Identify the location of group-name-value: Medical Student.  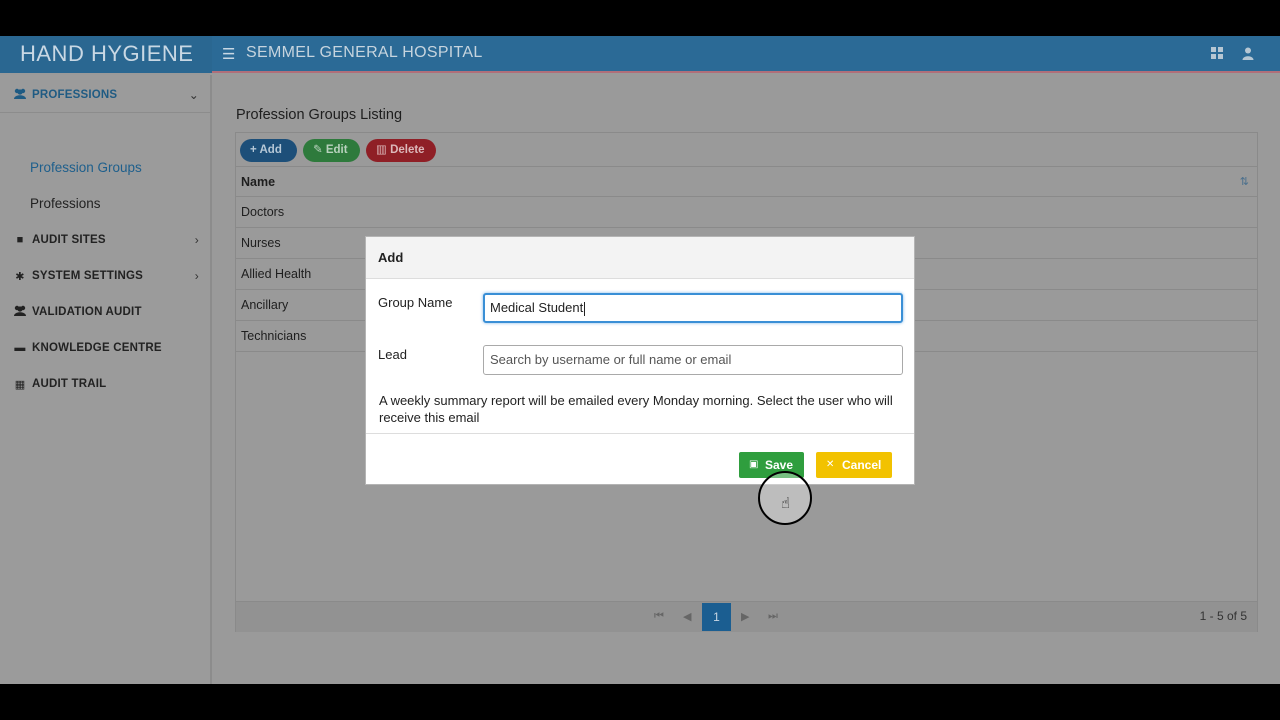
(537, 307).